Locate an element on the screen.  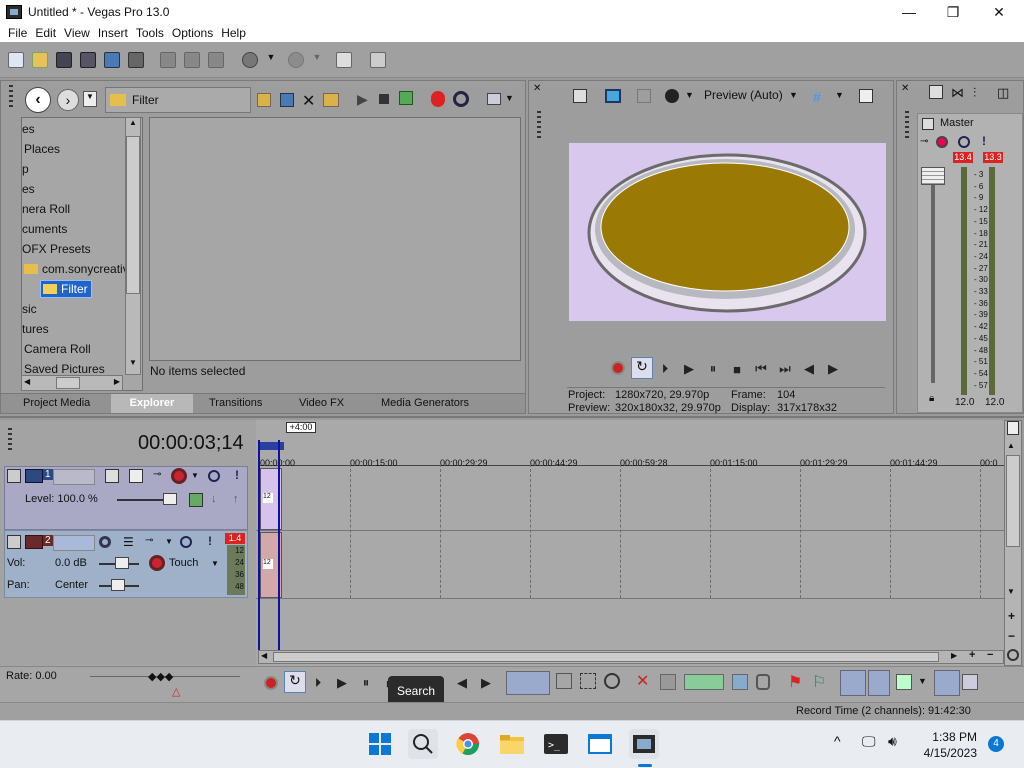
back-arrow-icon: ‹ is located at coordinates (38, 100).